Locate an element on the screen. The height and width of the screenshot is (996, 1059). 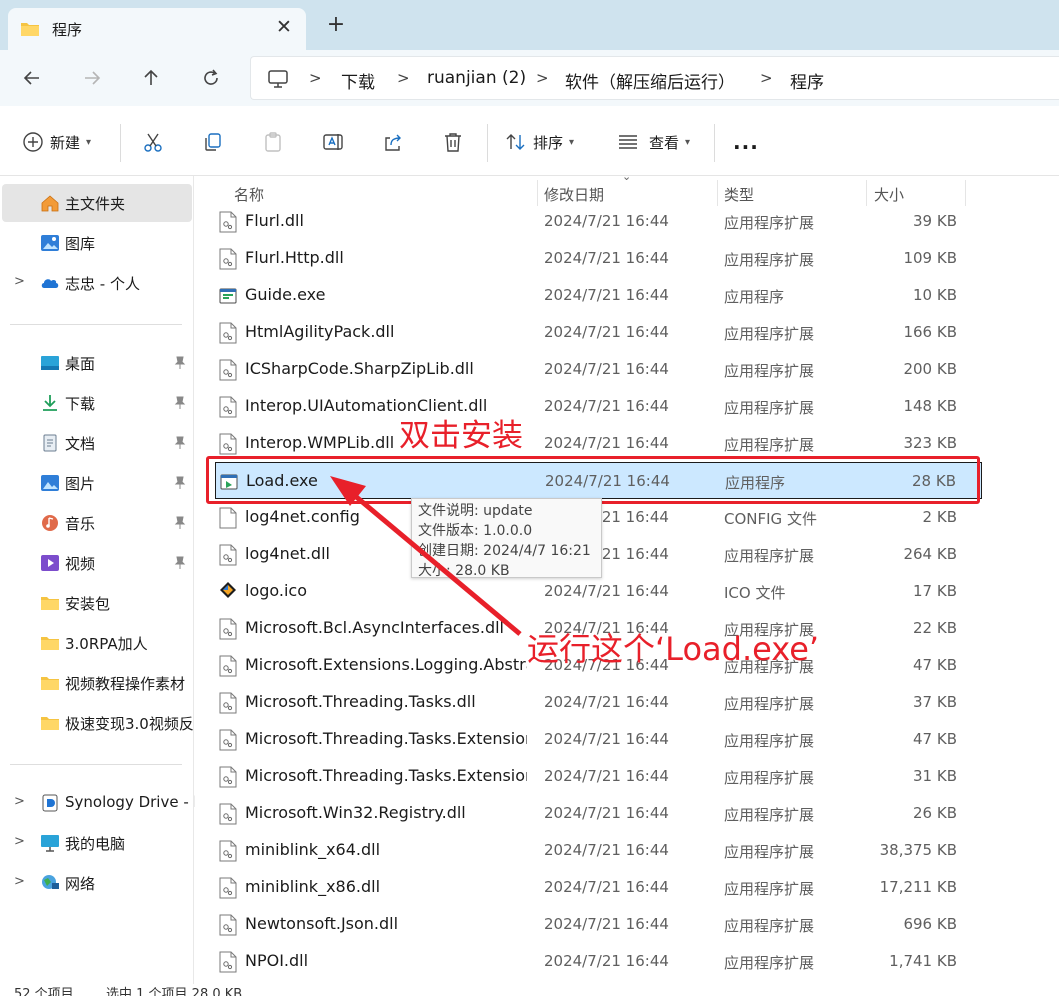
sort-button: 排序 ▾ is located at coordinates (539, 142).